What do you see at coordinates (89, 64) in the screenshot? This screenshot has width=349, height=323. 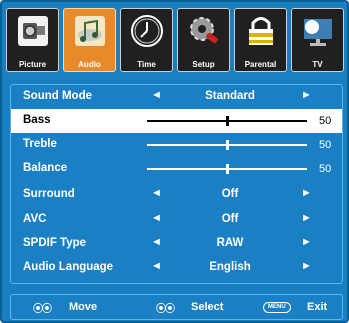 I see `tab-label: Audio` at bounding box center [89, 64].